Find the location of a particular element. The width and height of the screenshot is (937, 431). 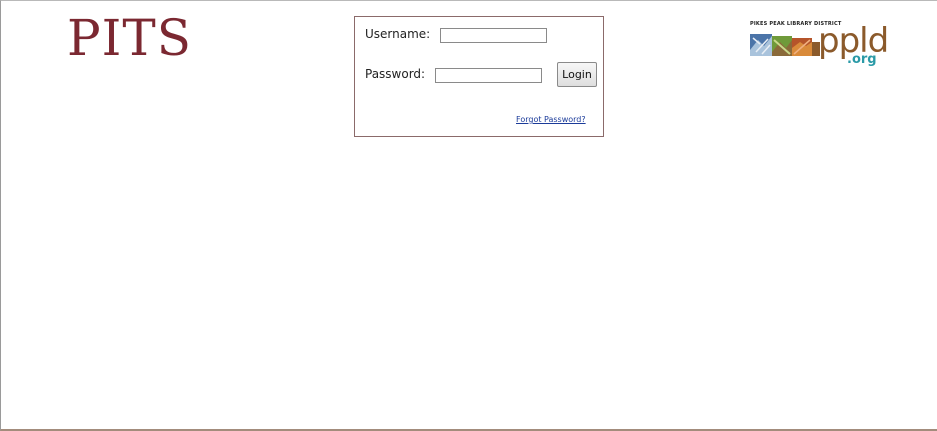

username-label: Username: is located at coordinates (398, 34).